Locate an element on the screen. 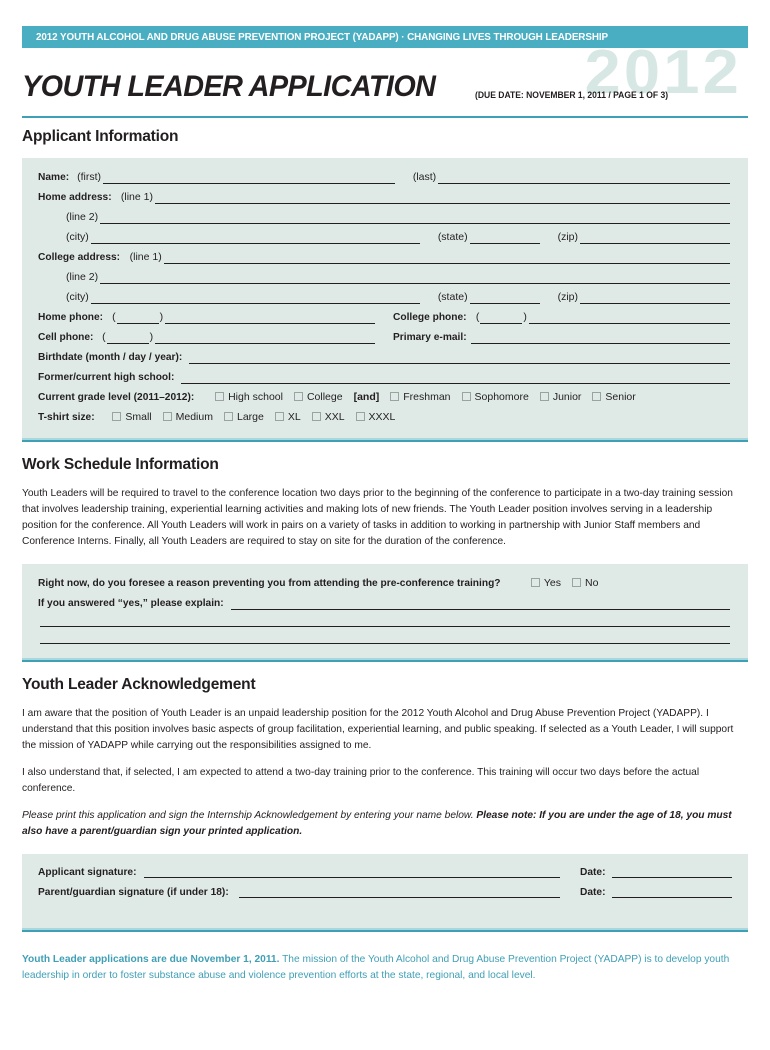  checkbox-option-large: Large is located at coordinates (243, 417).